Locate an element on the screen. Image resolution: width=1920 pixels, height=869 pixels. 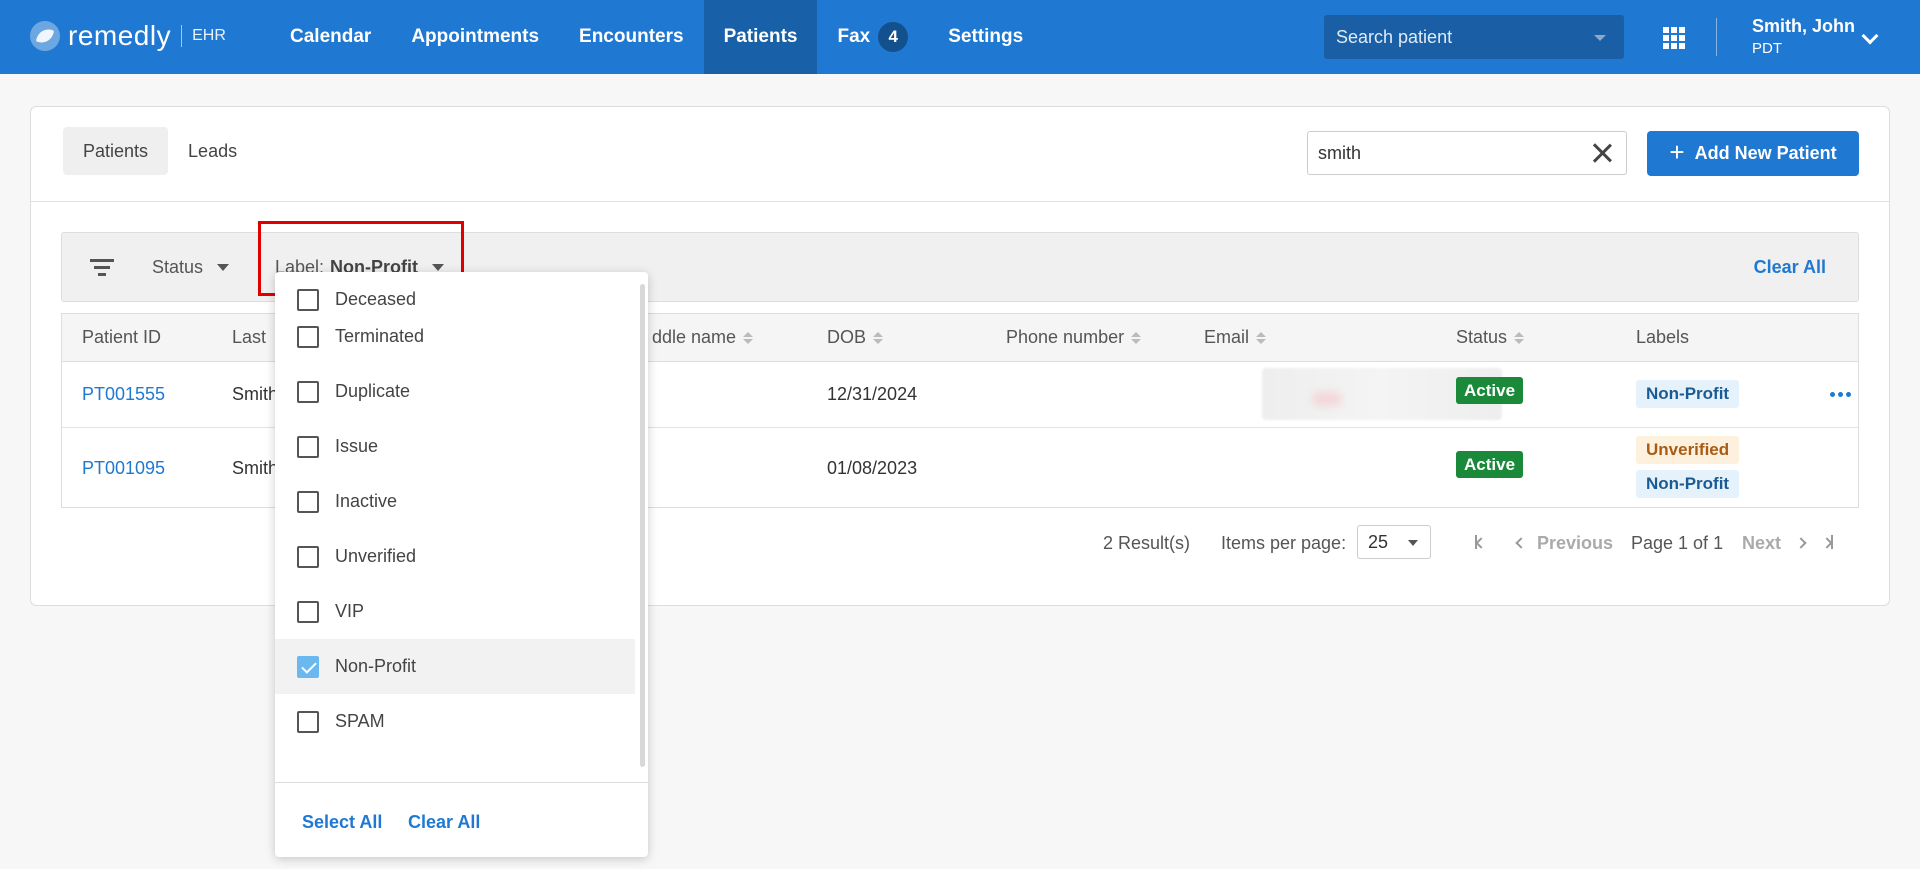
brand-logo: remedly EHR is located at coordinates (128, 36).